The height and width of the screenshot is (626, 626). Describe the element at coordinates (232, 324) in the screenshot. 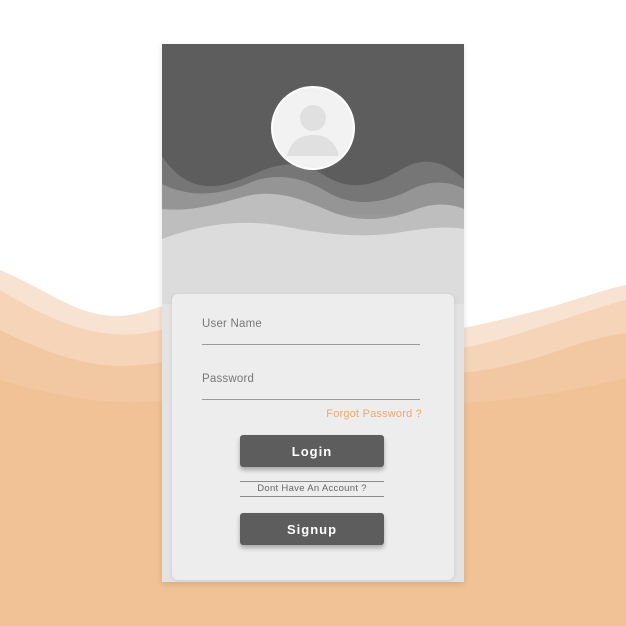

I see `username-label: User Name` at that location.